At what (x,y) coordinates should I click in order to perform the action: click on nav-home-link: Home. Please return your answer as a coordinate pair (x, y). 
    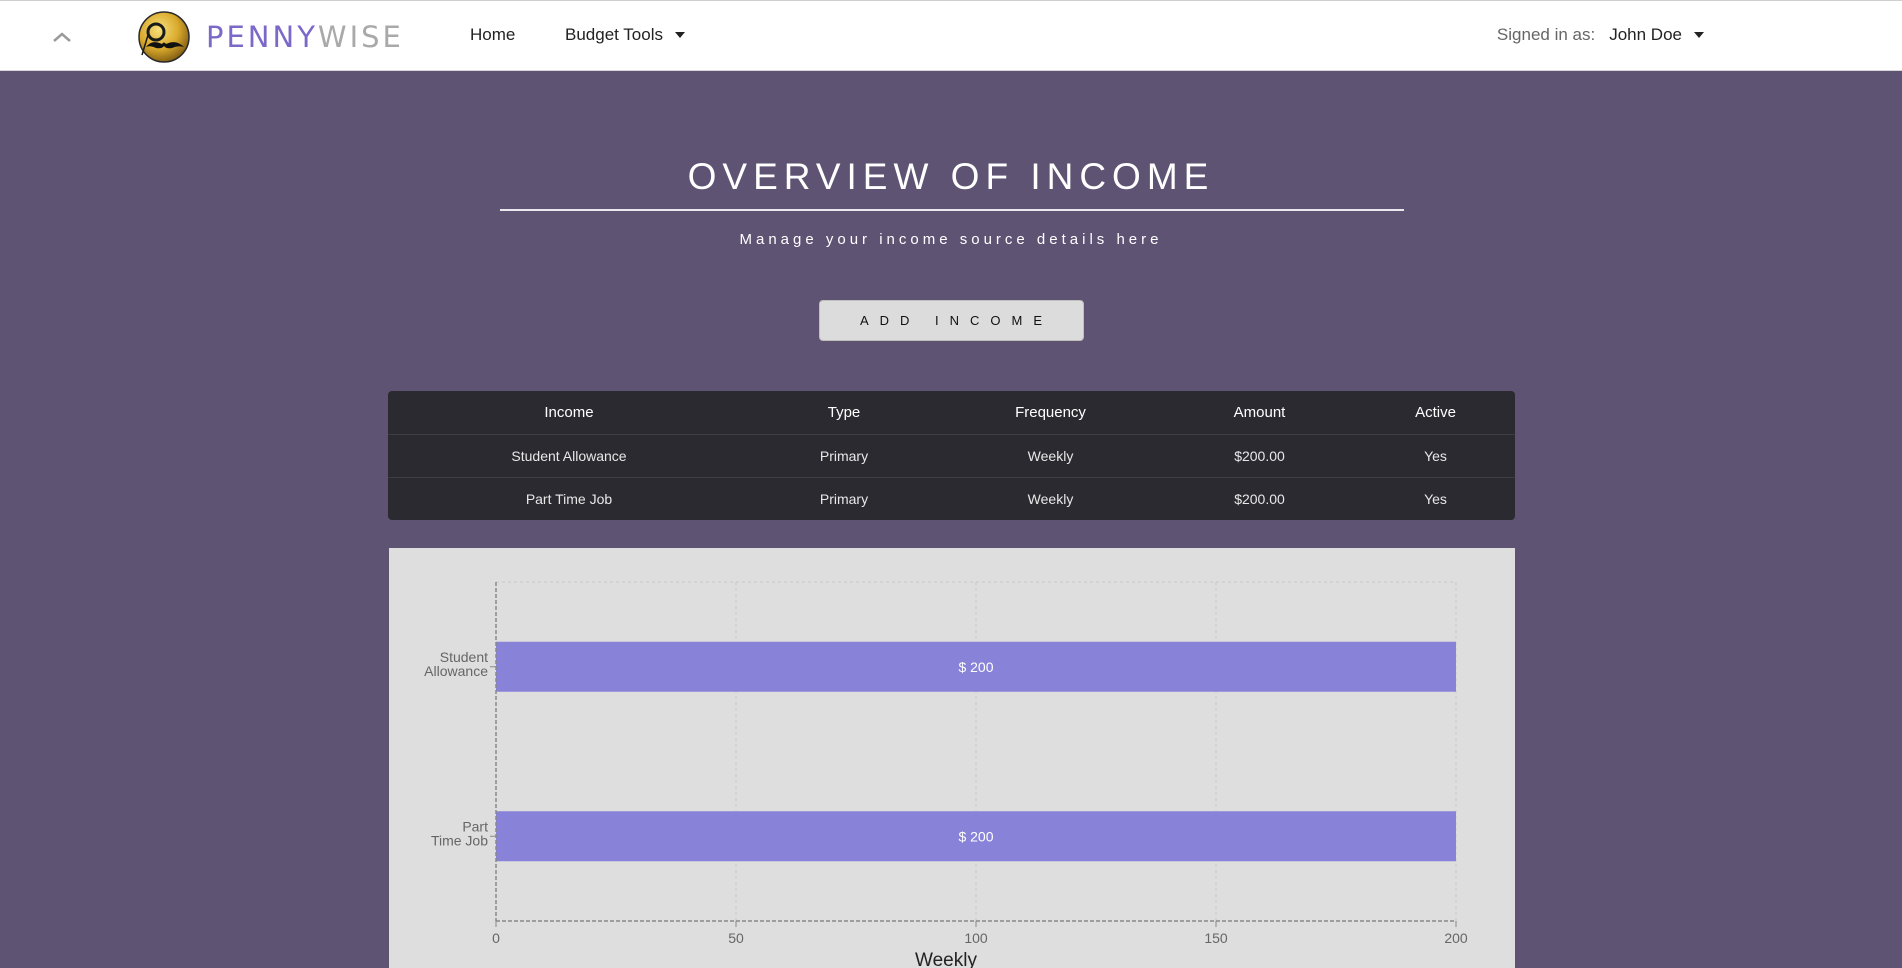
    Looking at the image, I should click on (492, 35).